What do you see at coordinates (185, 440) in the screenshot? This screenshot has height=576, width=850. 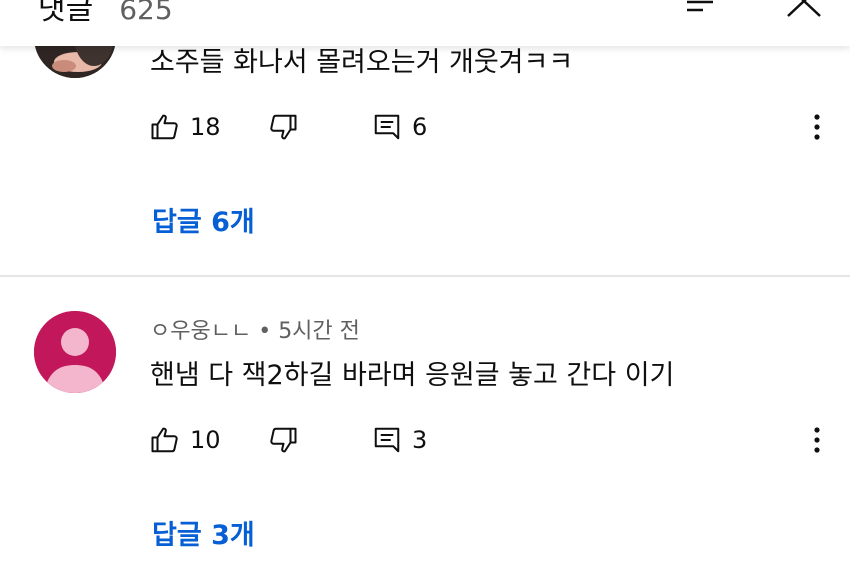 I see `like-button: 10` at bounding box center [185, 440].